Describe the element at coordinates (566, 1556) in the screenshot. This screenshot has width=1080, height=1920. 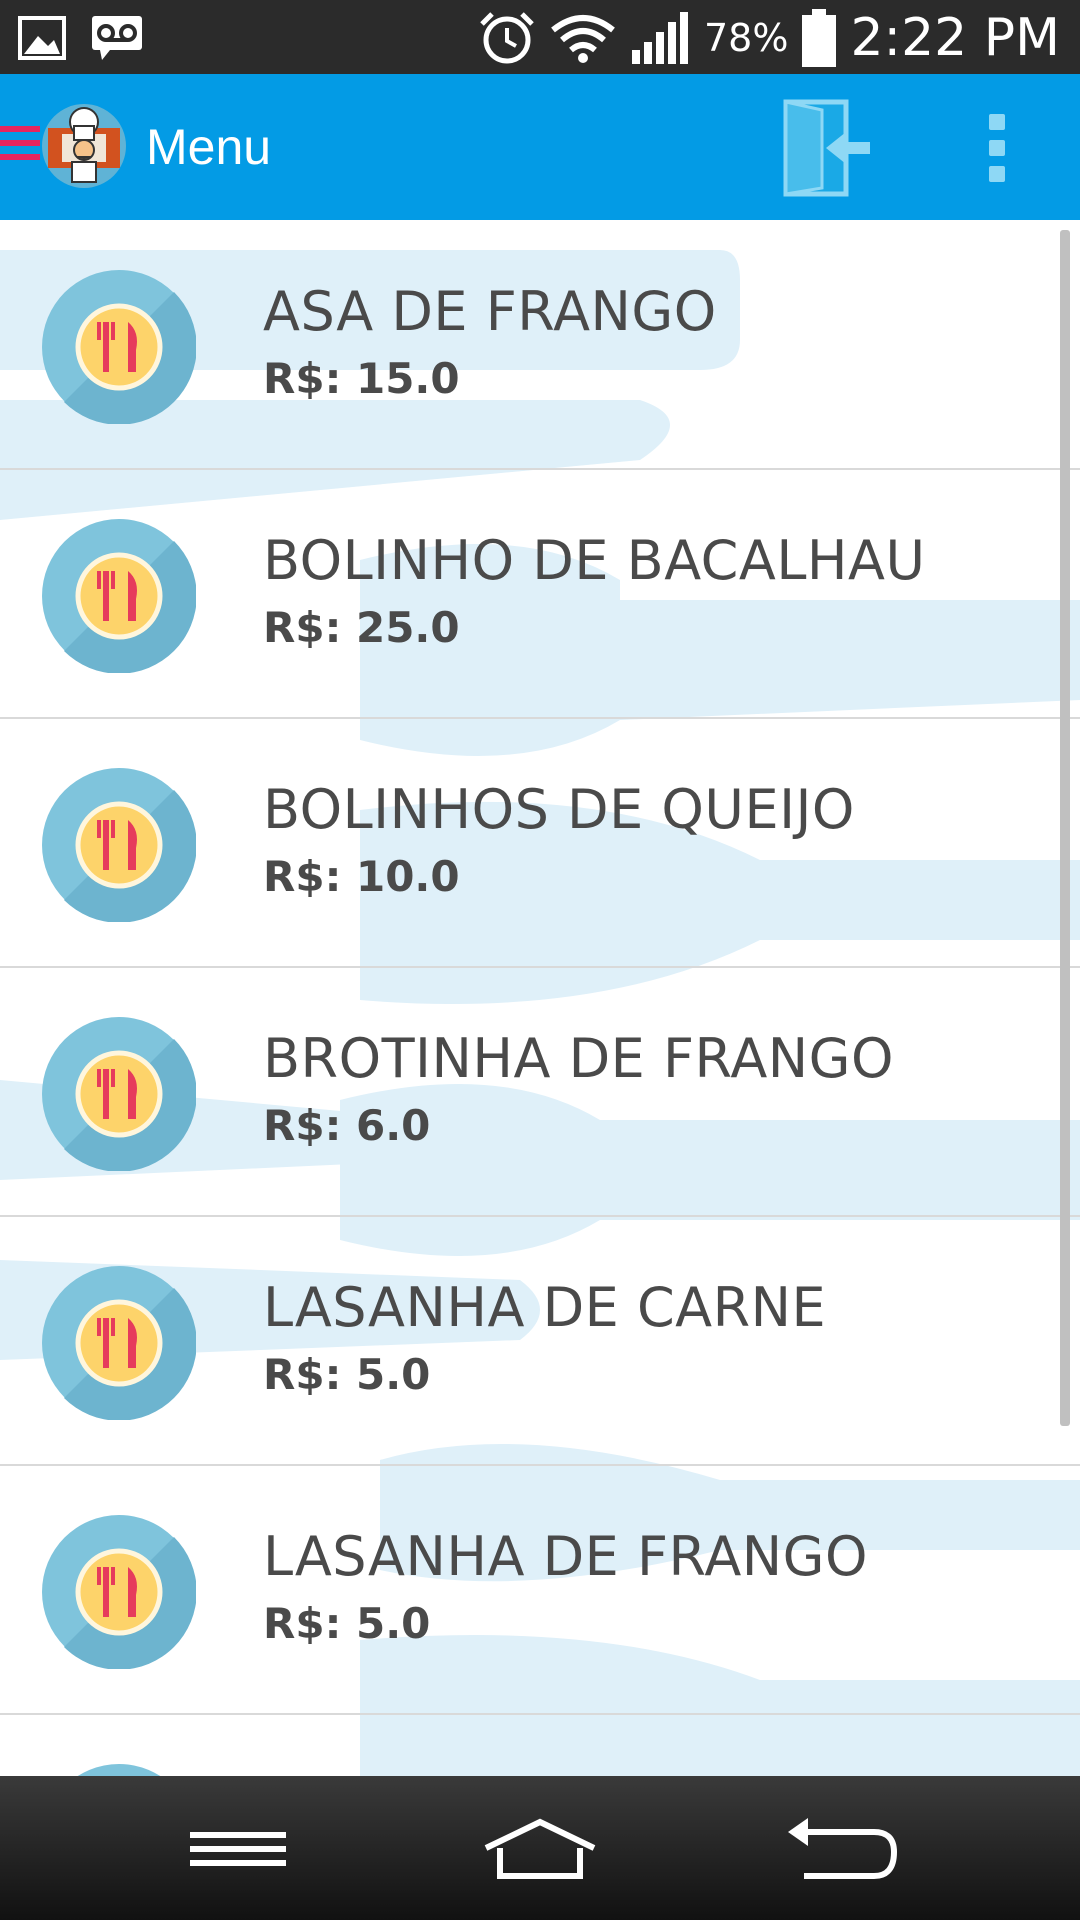
I see `item-name: LASANHA DE FRANGO` at that location.